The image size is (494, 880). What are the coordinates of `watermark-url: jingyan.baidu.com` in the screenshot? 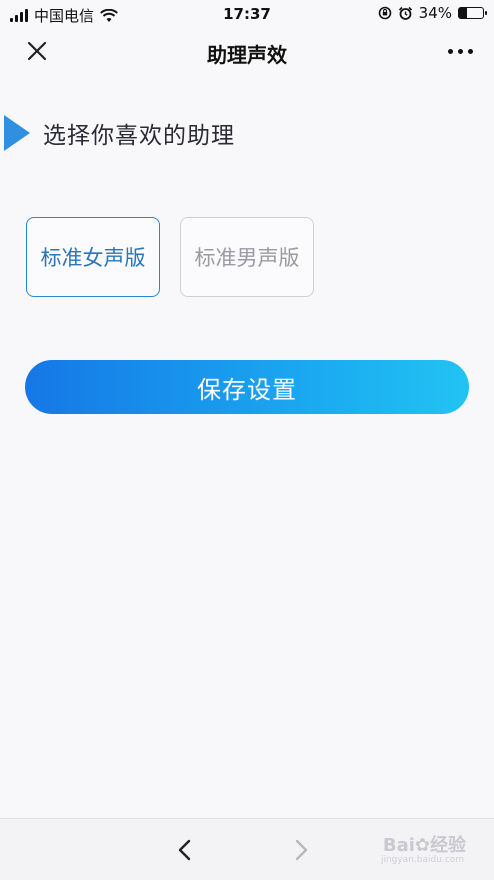 It's located at (422, 860).